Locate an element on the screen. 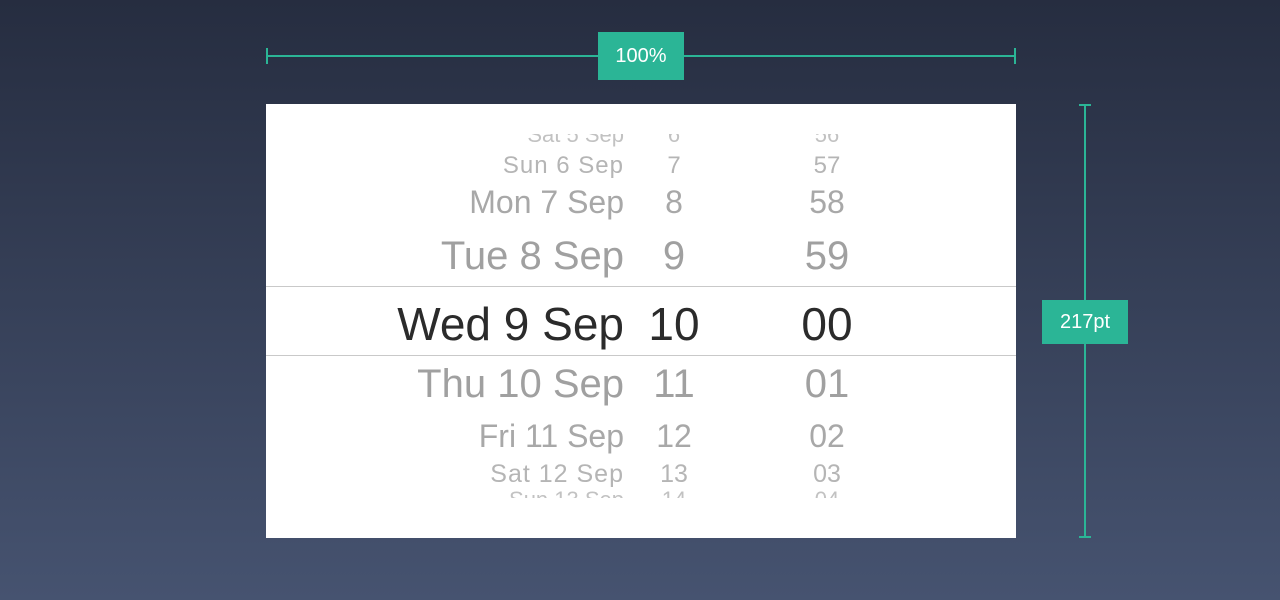 Image resolution: width=1280 pixels, height=600 pixels. picker-minute-cell: 01 is located at coordinates (827, 384).